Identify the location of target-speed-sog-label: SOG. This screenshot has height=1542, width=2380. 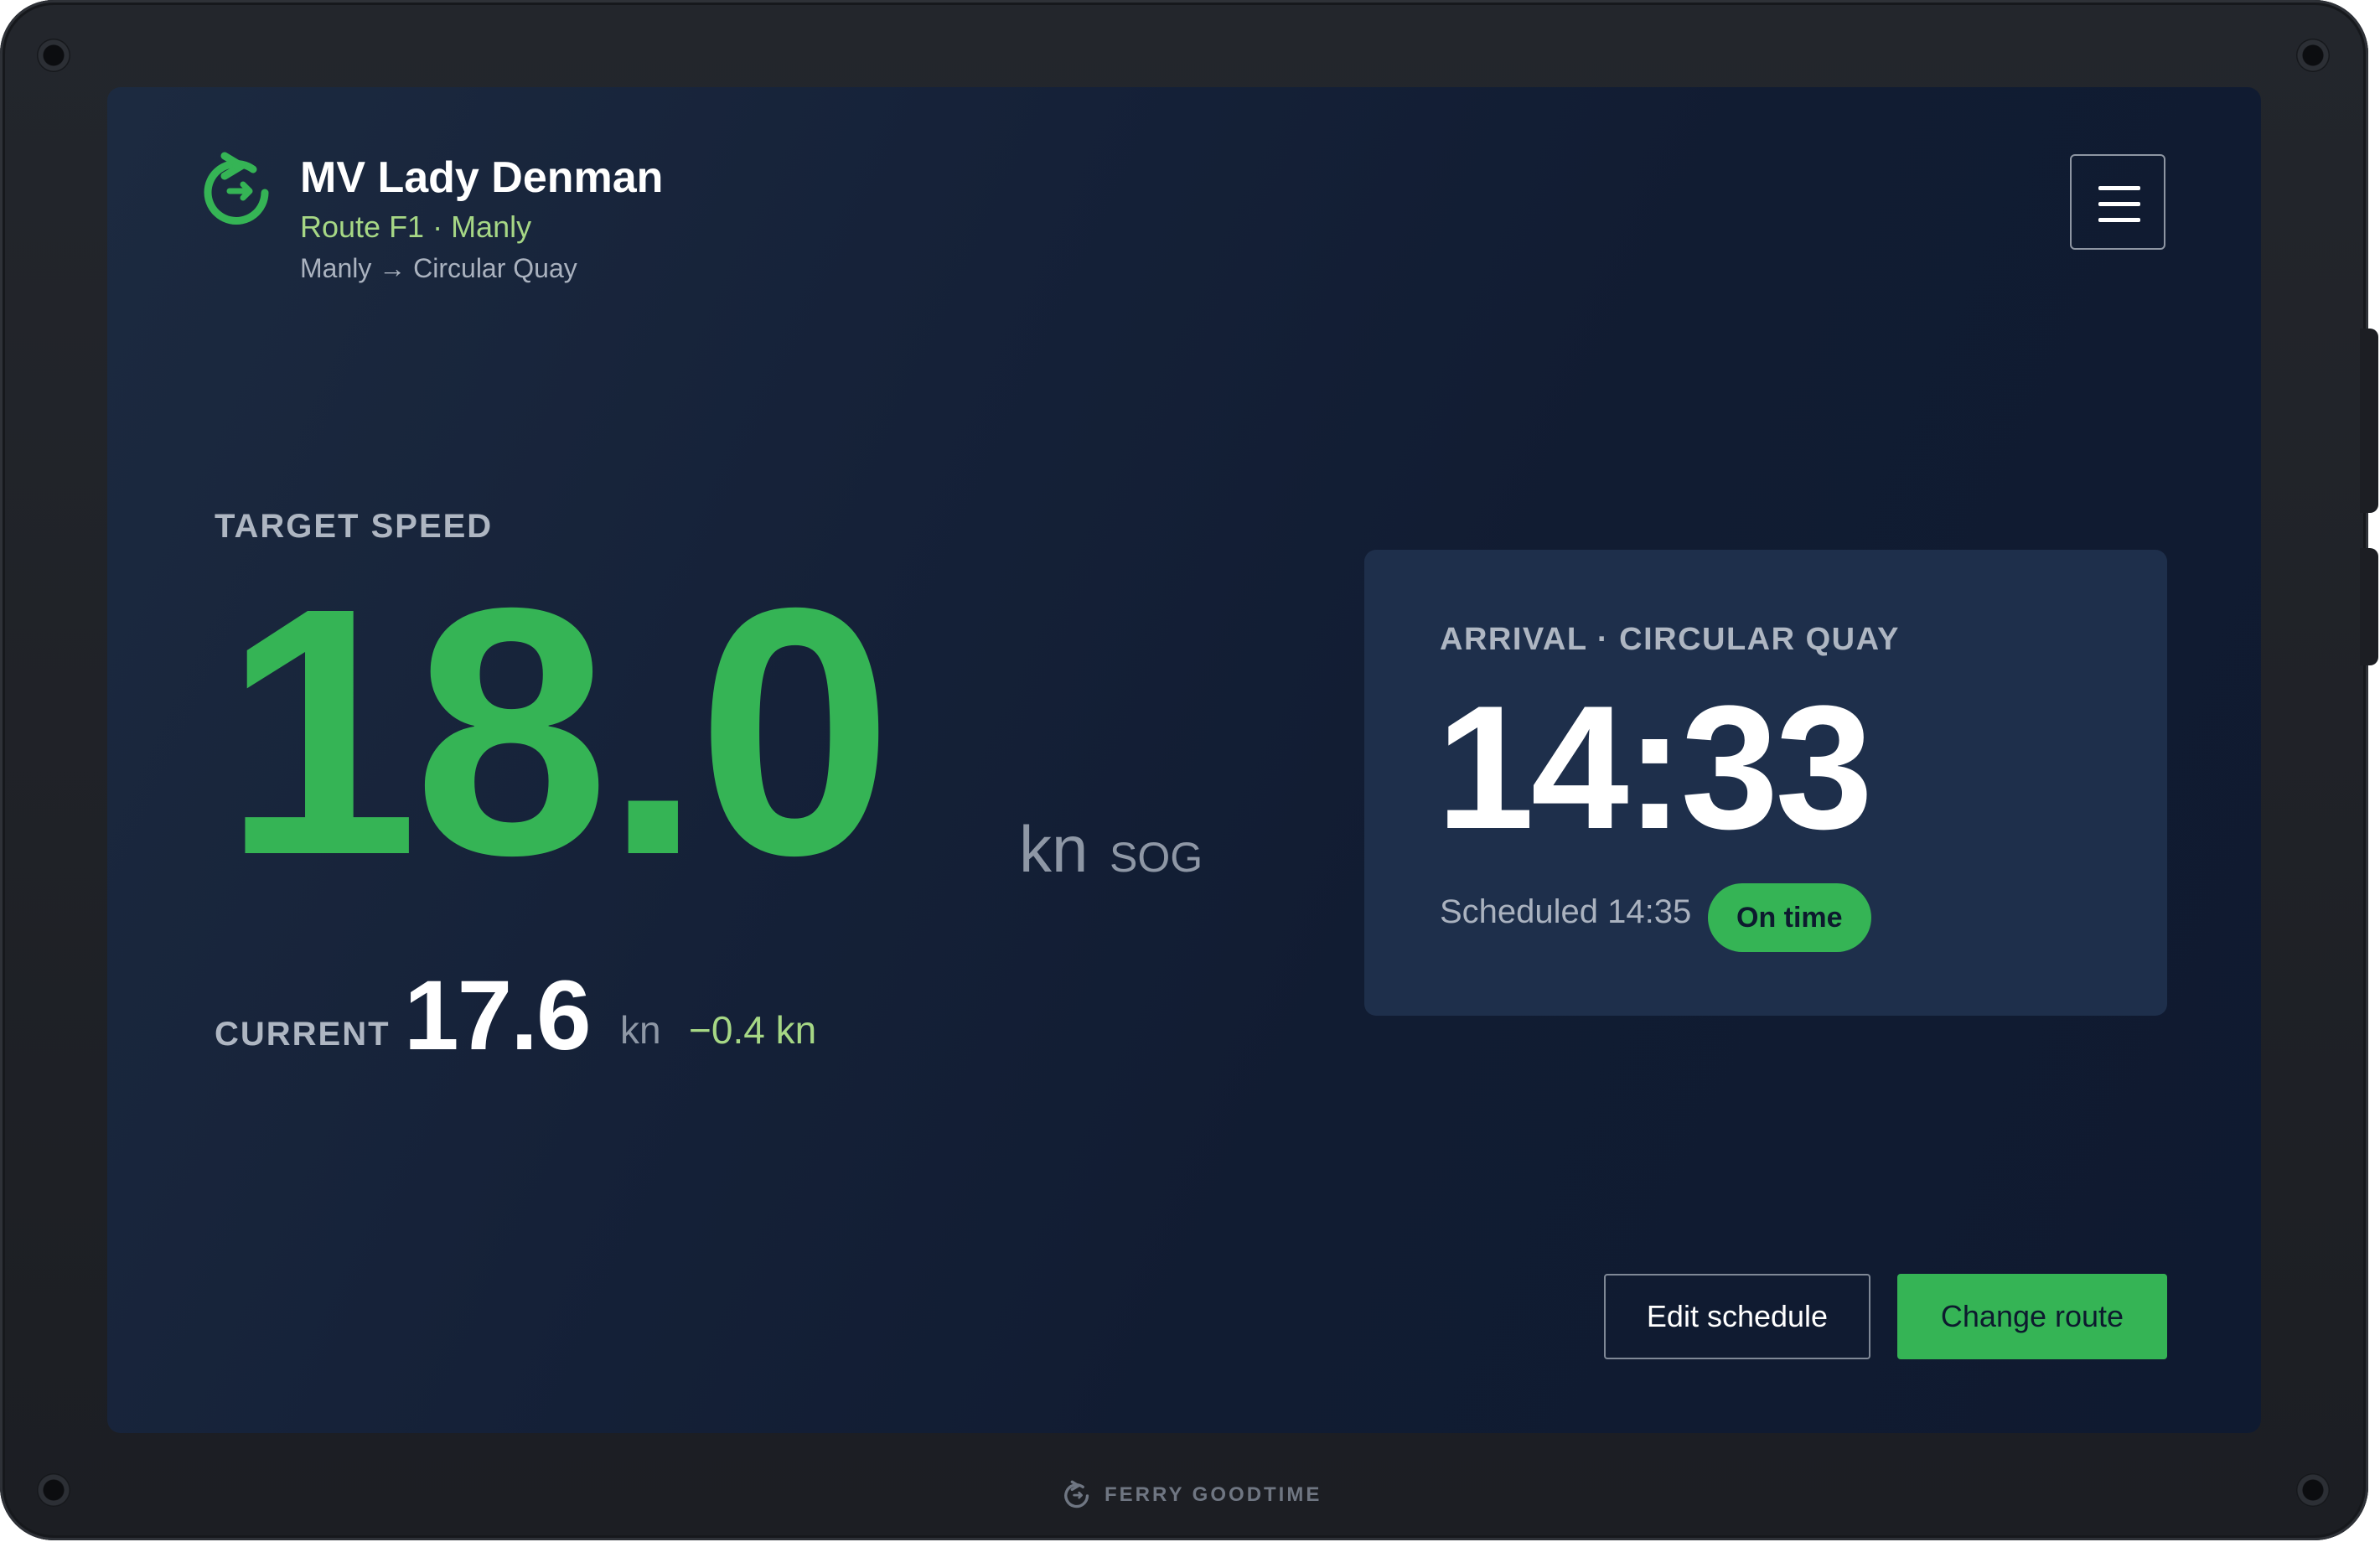
(1156, 857).